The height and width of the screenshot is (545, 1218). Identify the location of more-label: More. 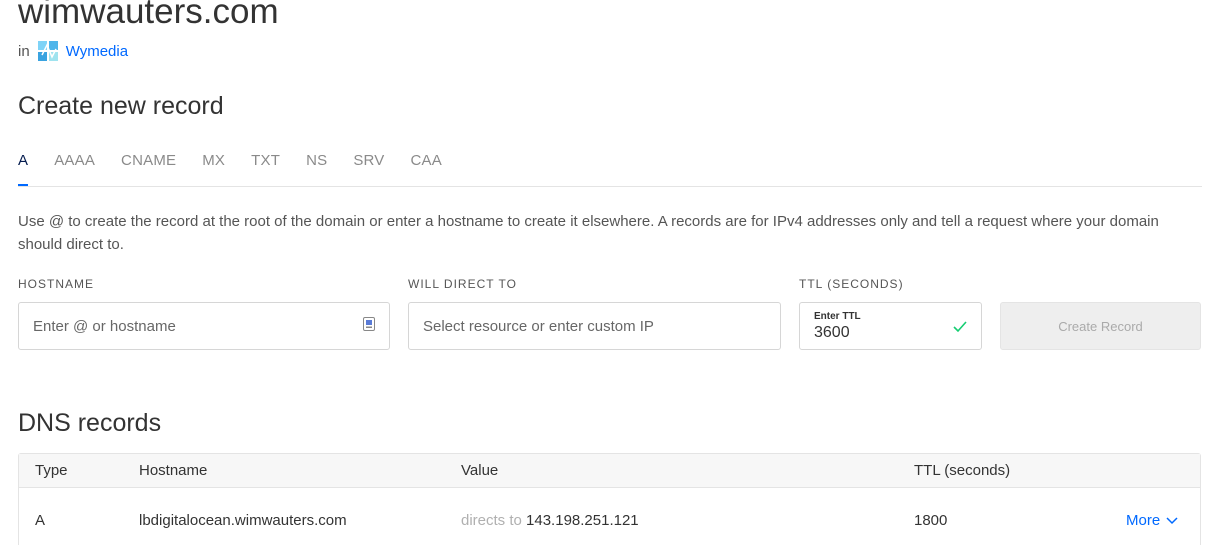
(1143, 520).